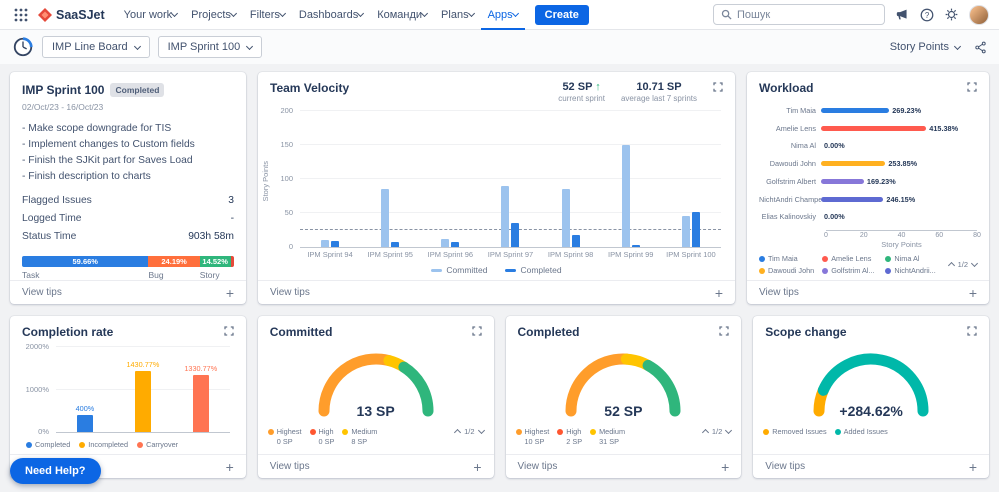 The image size is (999, 492). I want to click on legend-item: Dawoudi John, so click(788, 270).